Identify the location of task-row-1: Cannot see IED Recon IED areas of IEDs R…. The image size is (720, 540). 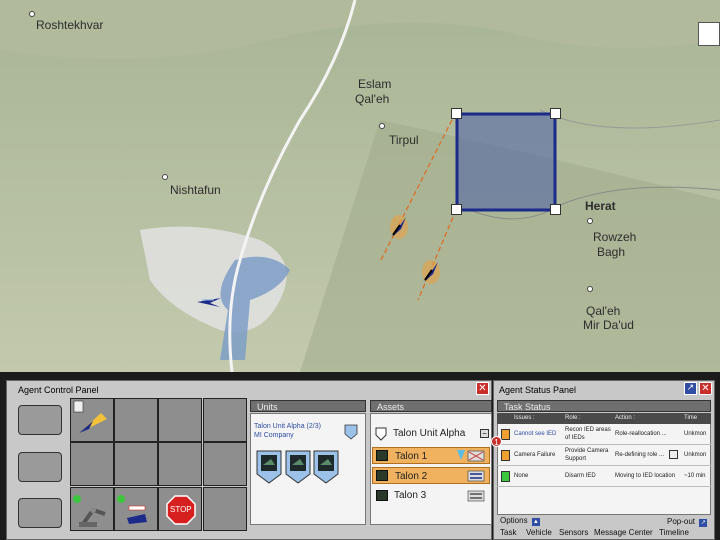
(604, 435).